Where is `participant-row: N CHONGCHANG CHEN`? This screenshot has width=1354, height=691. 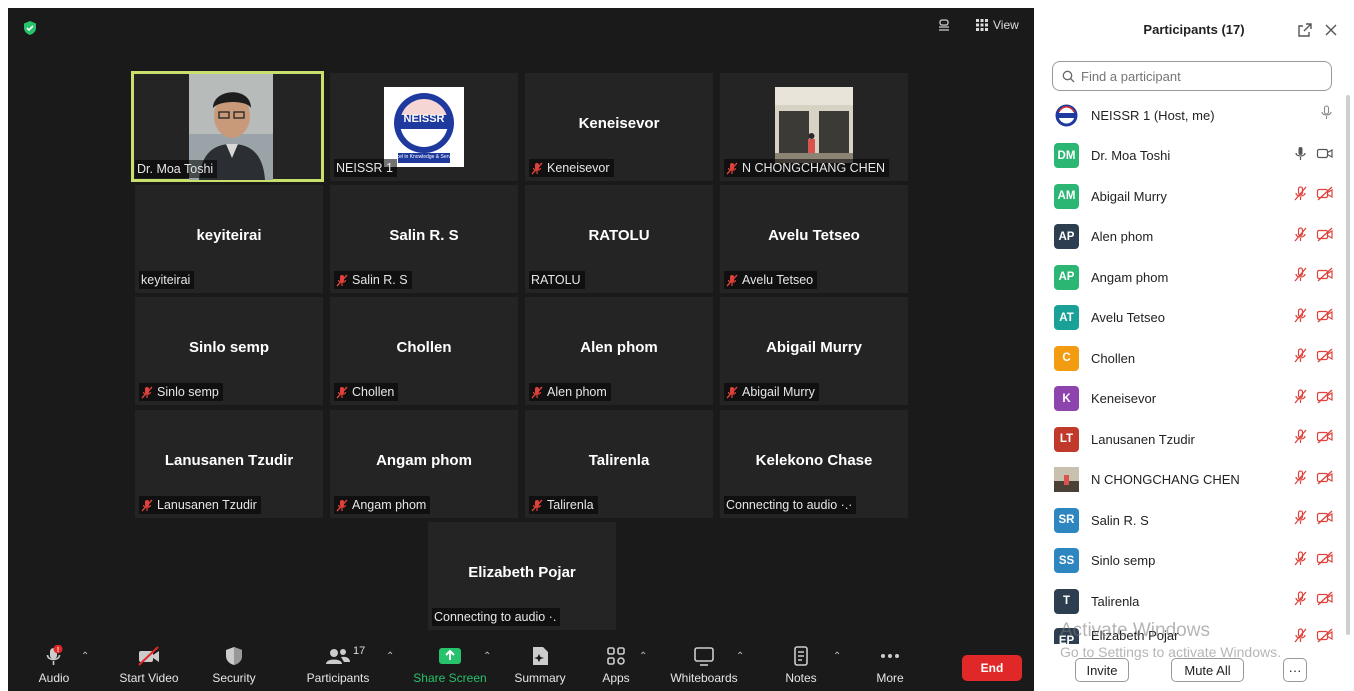
participant-row: N CHONGCHANG CHEN is located at coordinates (1194, 480).